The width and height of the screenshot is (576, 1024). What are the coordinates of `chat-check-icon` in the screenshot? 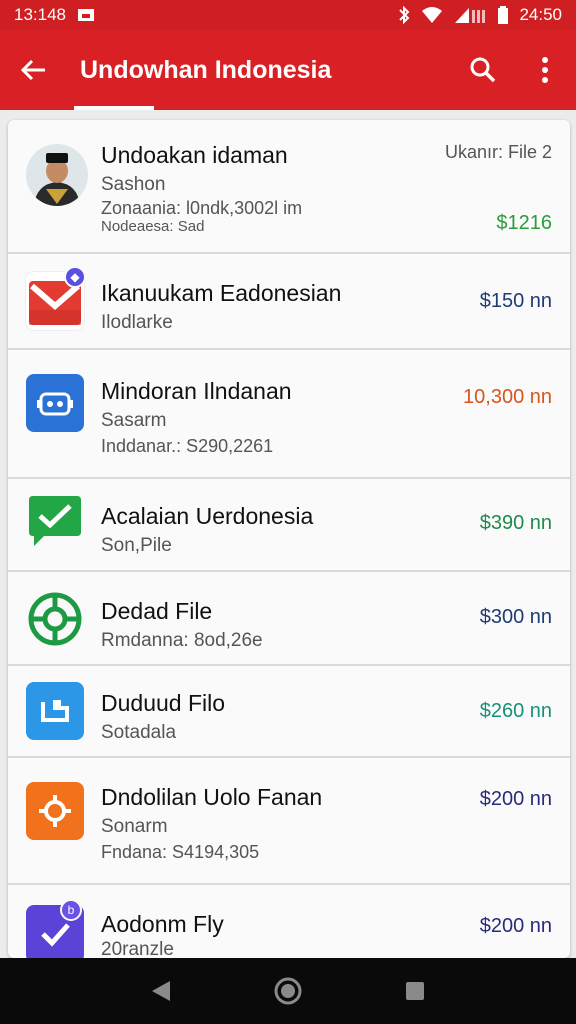 It's located at (55, 520).